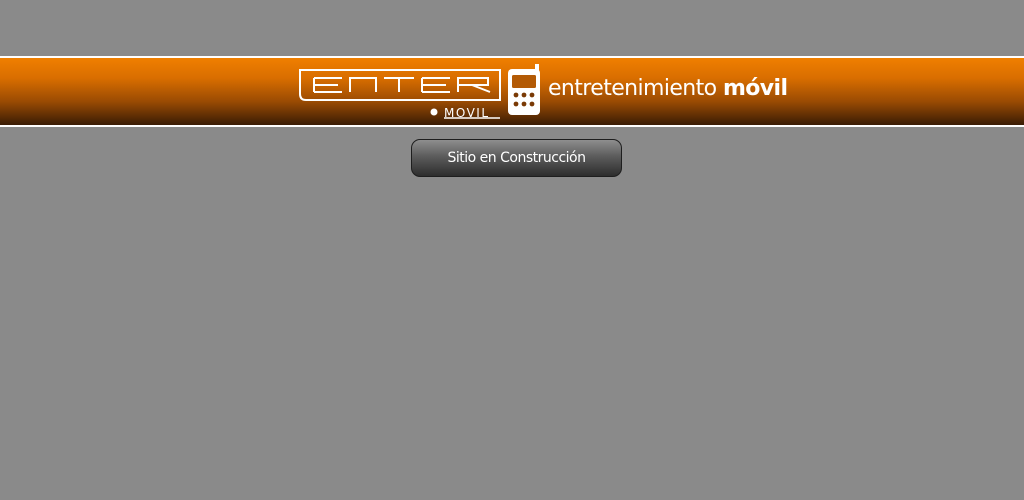 The image size is (1024, 500). What do you see at coordinates (632, 88) in the screenshot?
I see `tagline-regular: entretenimiento` at bounding box center [632, 88].